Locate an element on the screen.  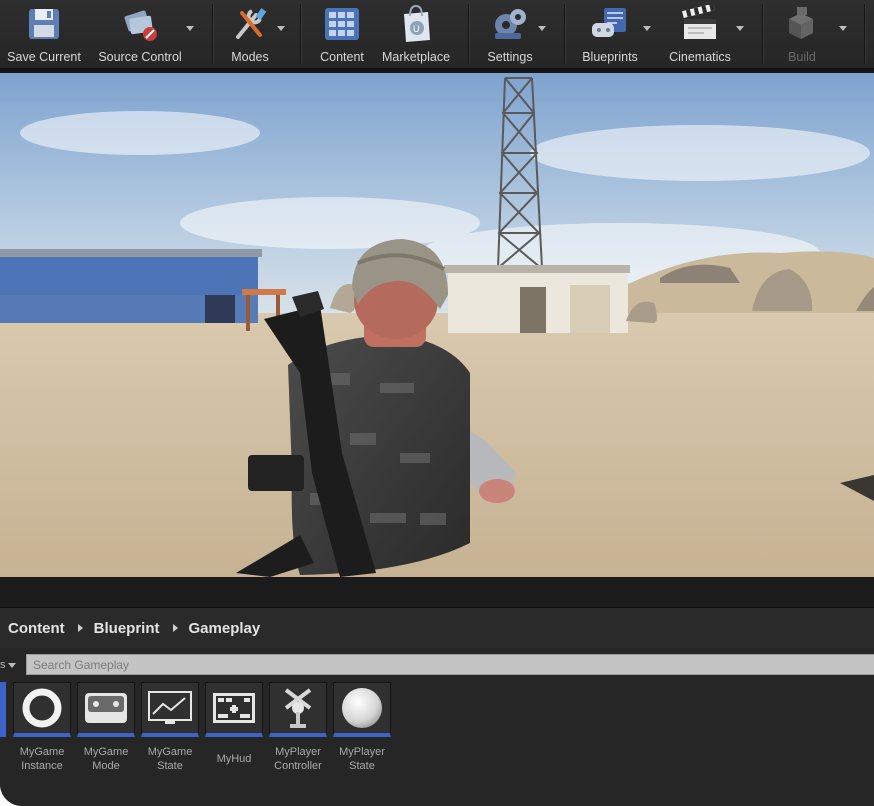
breadcrumb-gameplay: Gameplay is located at coordinates (225, 628).